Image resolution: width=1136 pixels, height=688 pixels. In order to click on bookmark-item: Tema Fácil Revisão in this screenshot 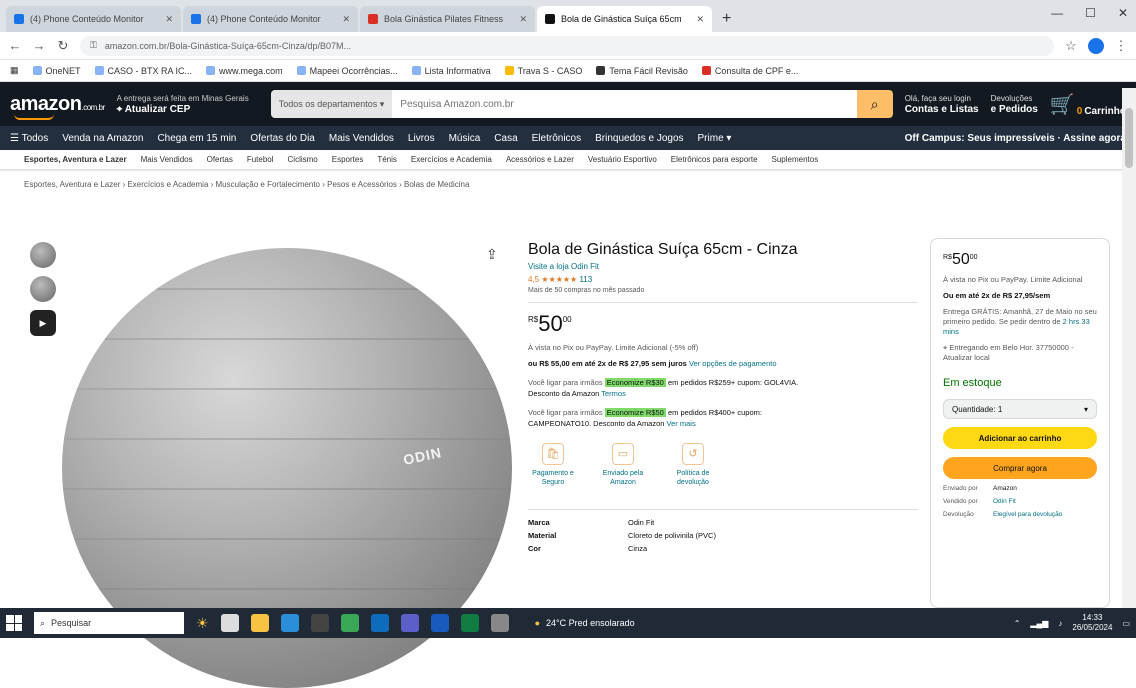, I will do `click(642, 71)`.